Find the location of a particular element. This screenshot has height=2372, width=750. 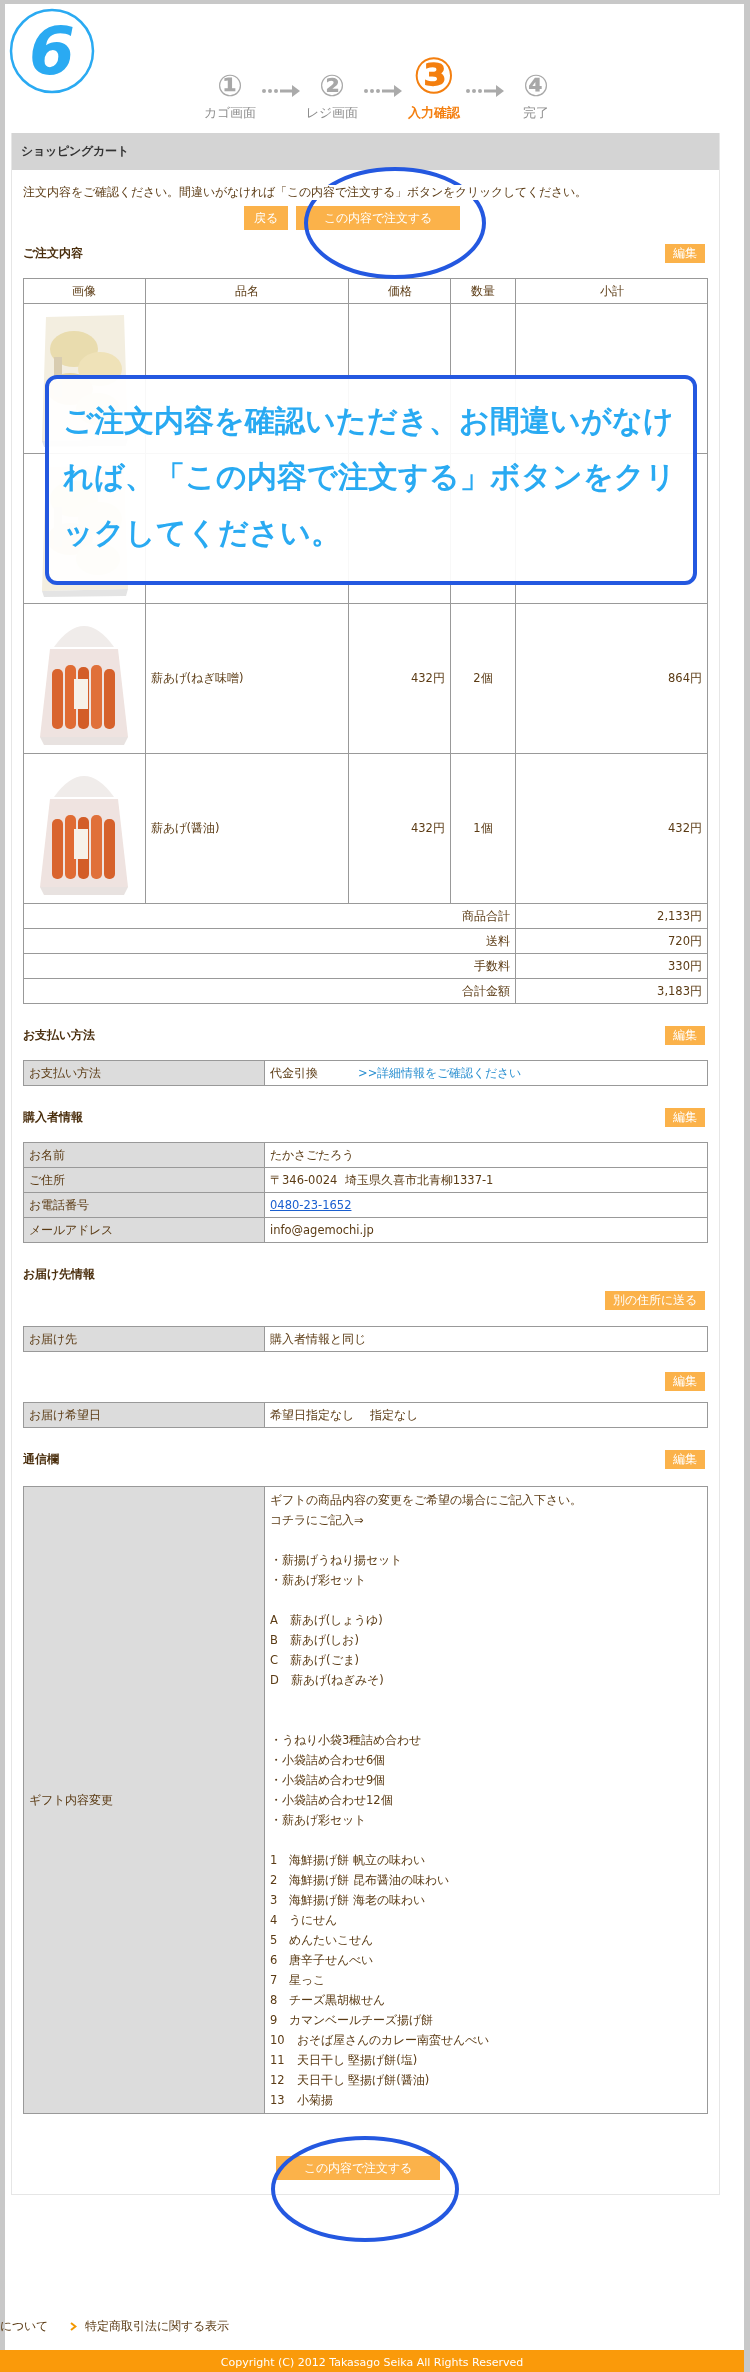

table-cell: メールアドレス is located at coordinates (144, 1230).